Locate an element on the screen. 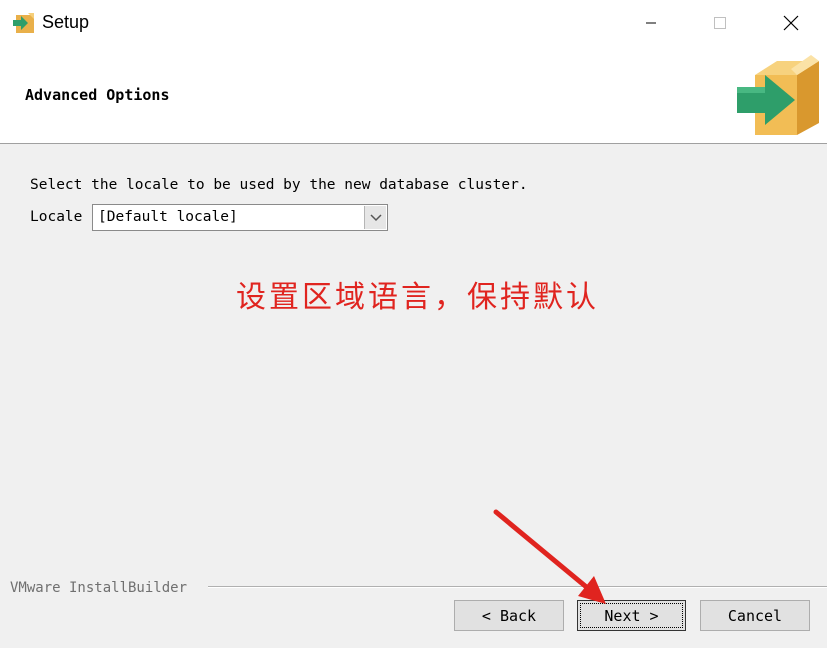 Image resolution: width=827 pixels, height=648 pixels. minimize-button is located at coordinates (651, 23).